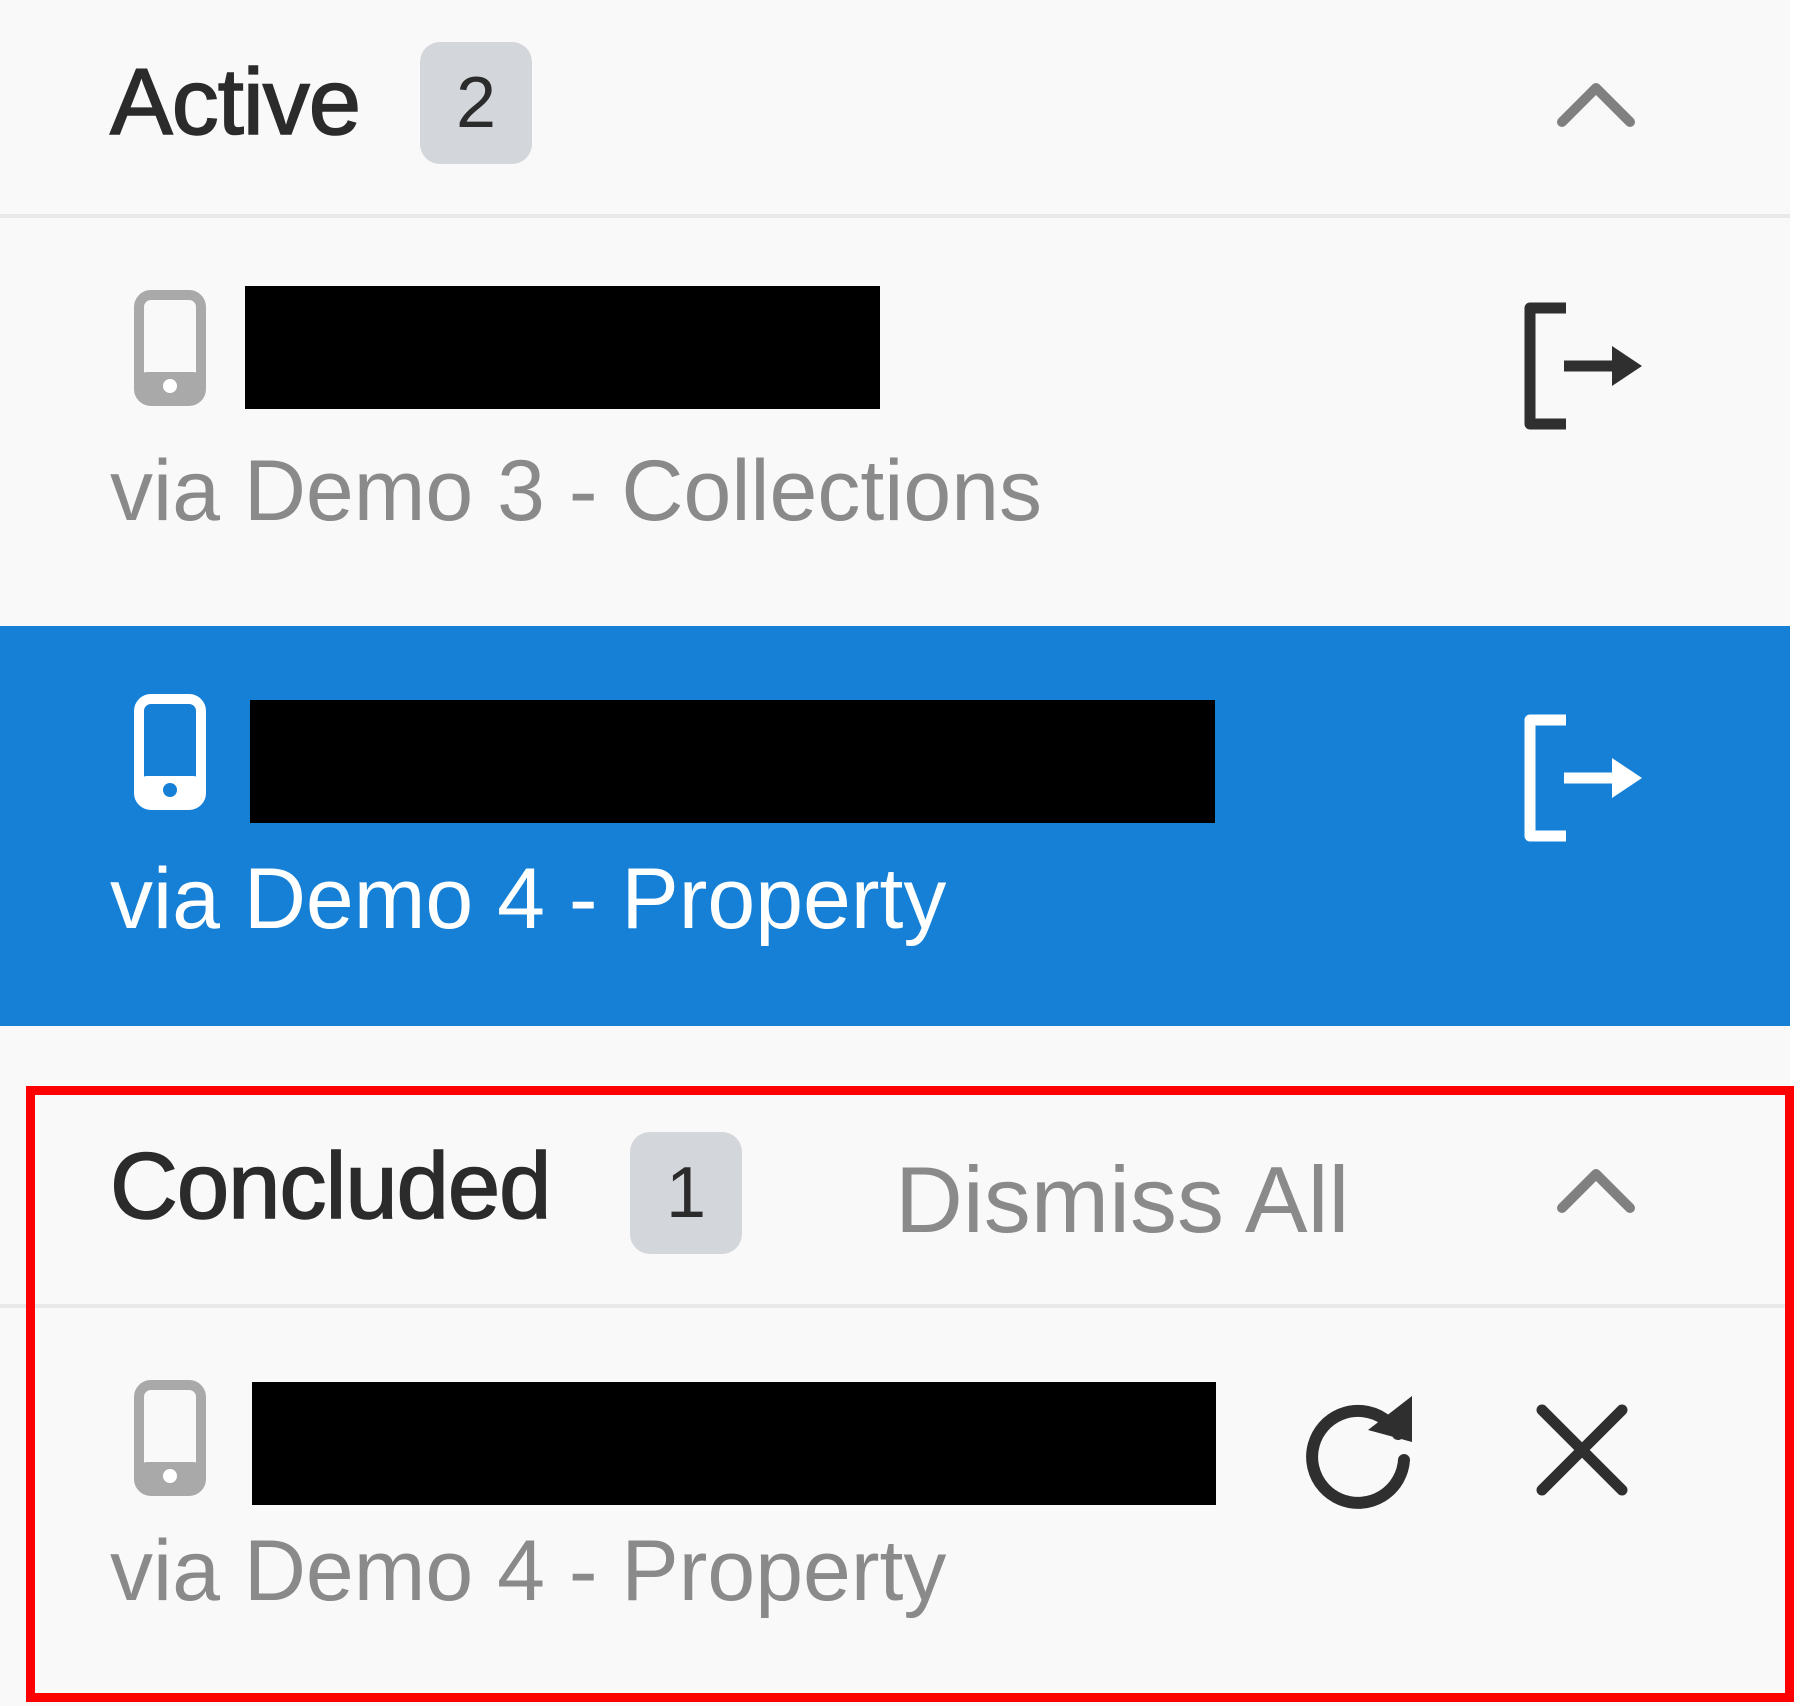 The image size is (1801, 1706). What do you see at coordinates (1582, 1450) in the screenshot?
I see `close-icon` at bounding box center [1582, 1450].